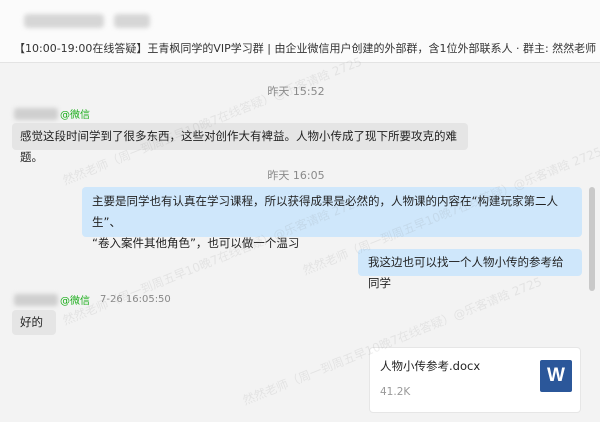  Describe the element at coordinates (395, 392) in the screenshot. I see `file-size: 41.2K` at that location.